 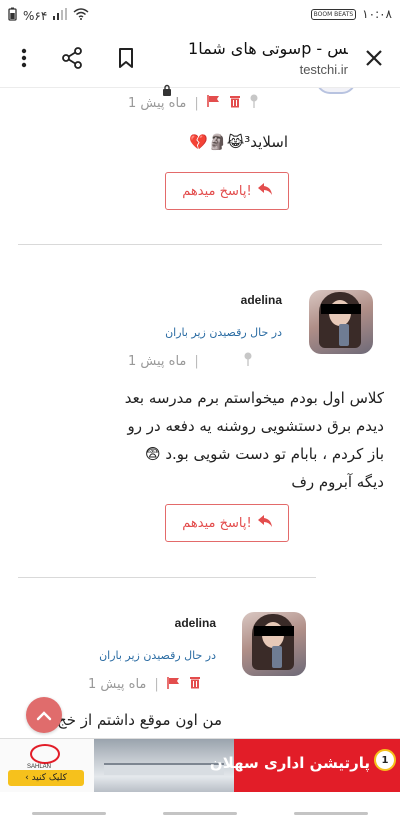 What do you see at coordinates (374, 58) in the screenshot?
I see `close-icon` at bounding box center [374, 58].